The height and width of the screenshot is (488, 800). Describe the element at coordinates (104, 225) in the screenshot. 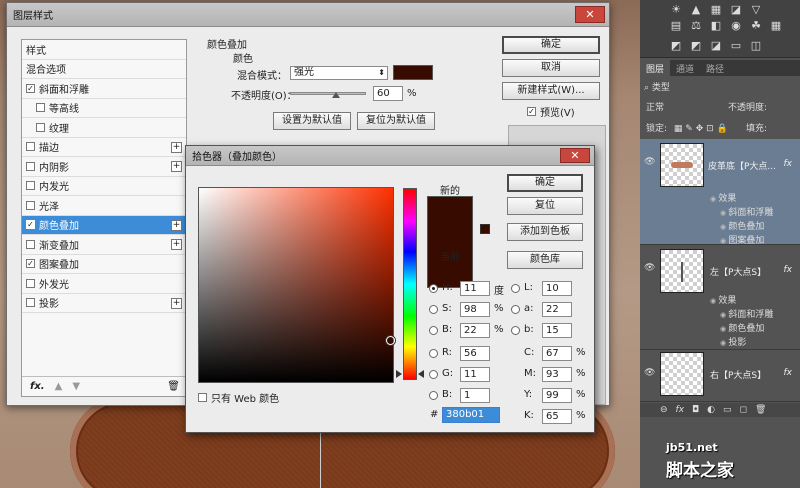

I see `effect-item: ✓ 颜色叠加 +` at that location.